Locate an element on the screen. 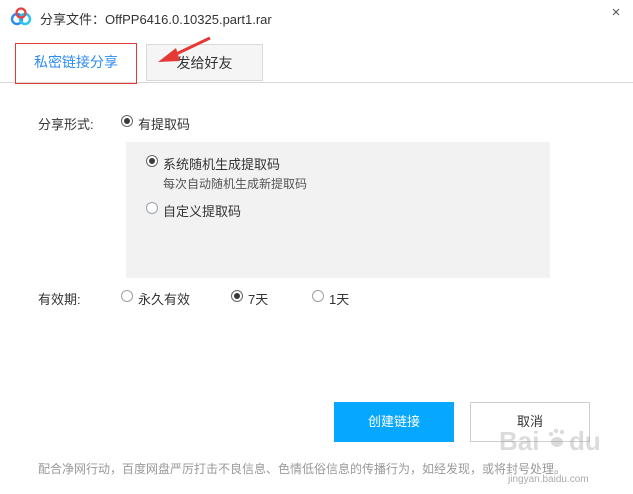 This screenshot has height=494, width=633. close-icon: × is located at coordinates (616, 12).